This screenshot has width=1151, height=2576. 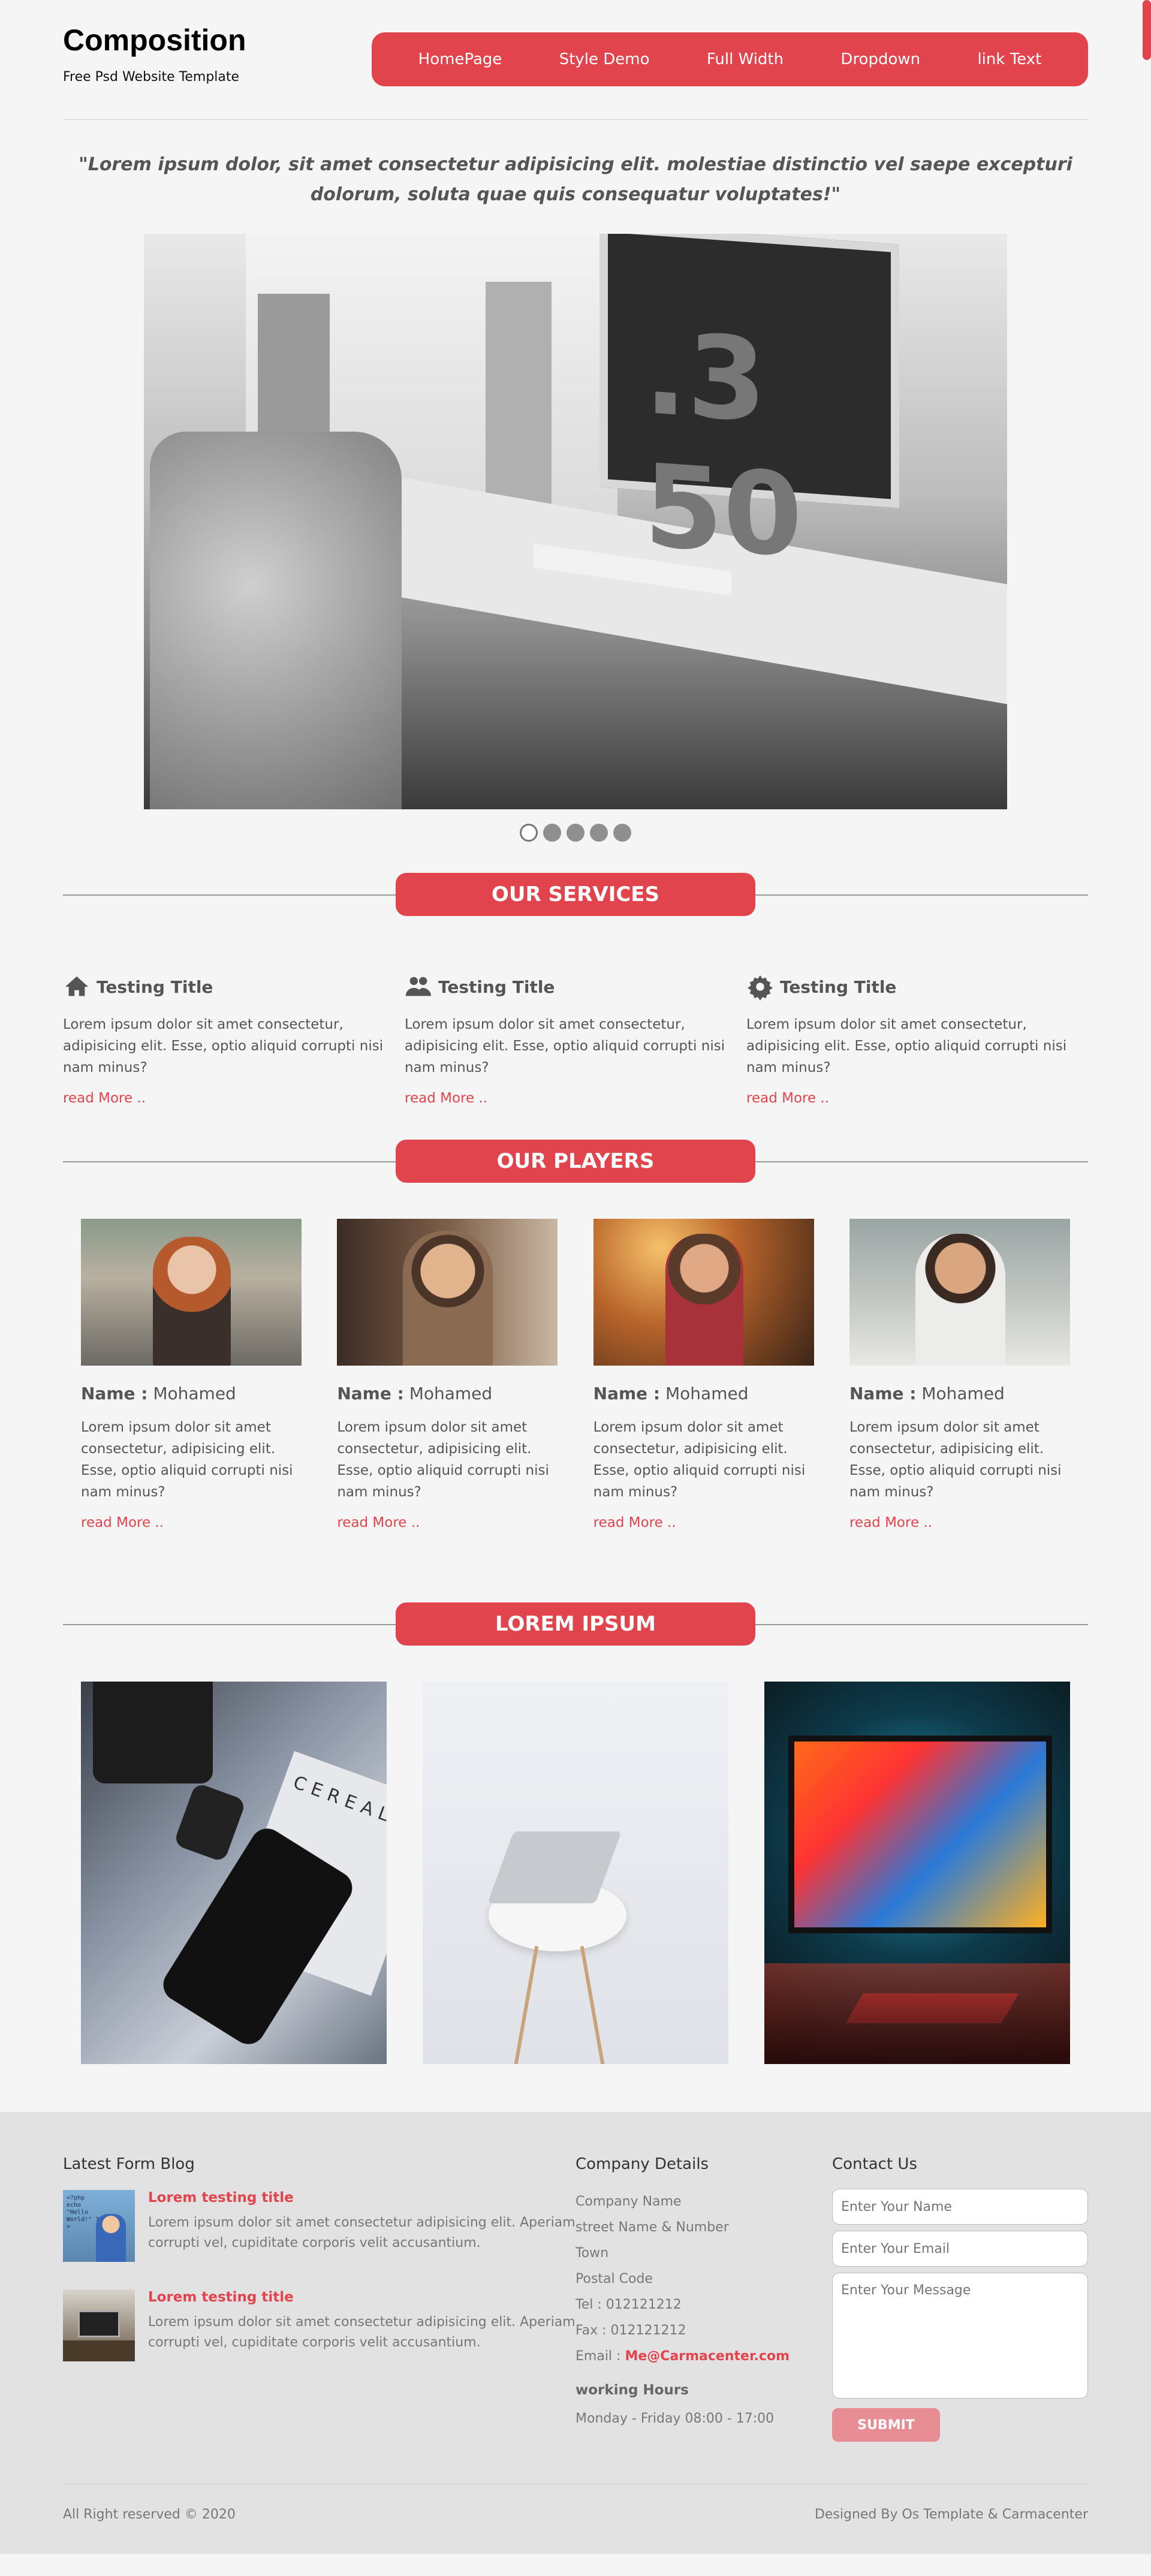 What do you see at coordinates (951, 2514) in the screenshot?
I see `designed-by-text: Designed By Os Template & Carmacenter` at bounding box center [951, 2514].